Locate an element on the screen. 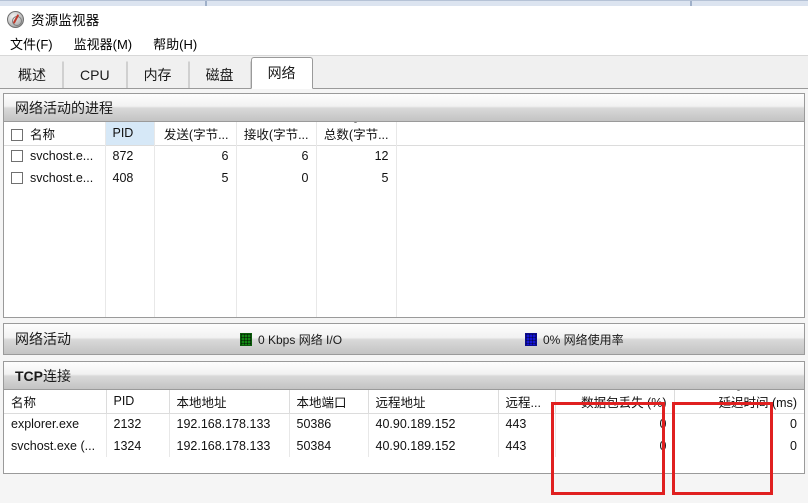  process-sent-cell: 6 is located at coordinates (195, 156).